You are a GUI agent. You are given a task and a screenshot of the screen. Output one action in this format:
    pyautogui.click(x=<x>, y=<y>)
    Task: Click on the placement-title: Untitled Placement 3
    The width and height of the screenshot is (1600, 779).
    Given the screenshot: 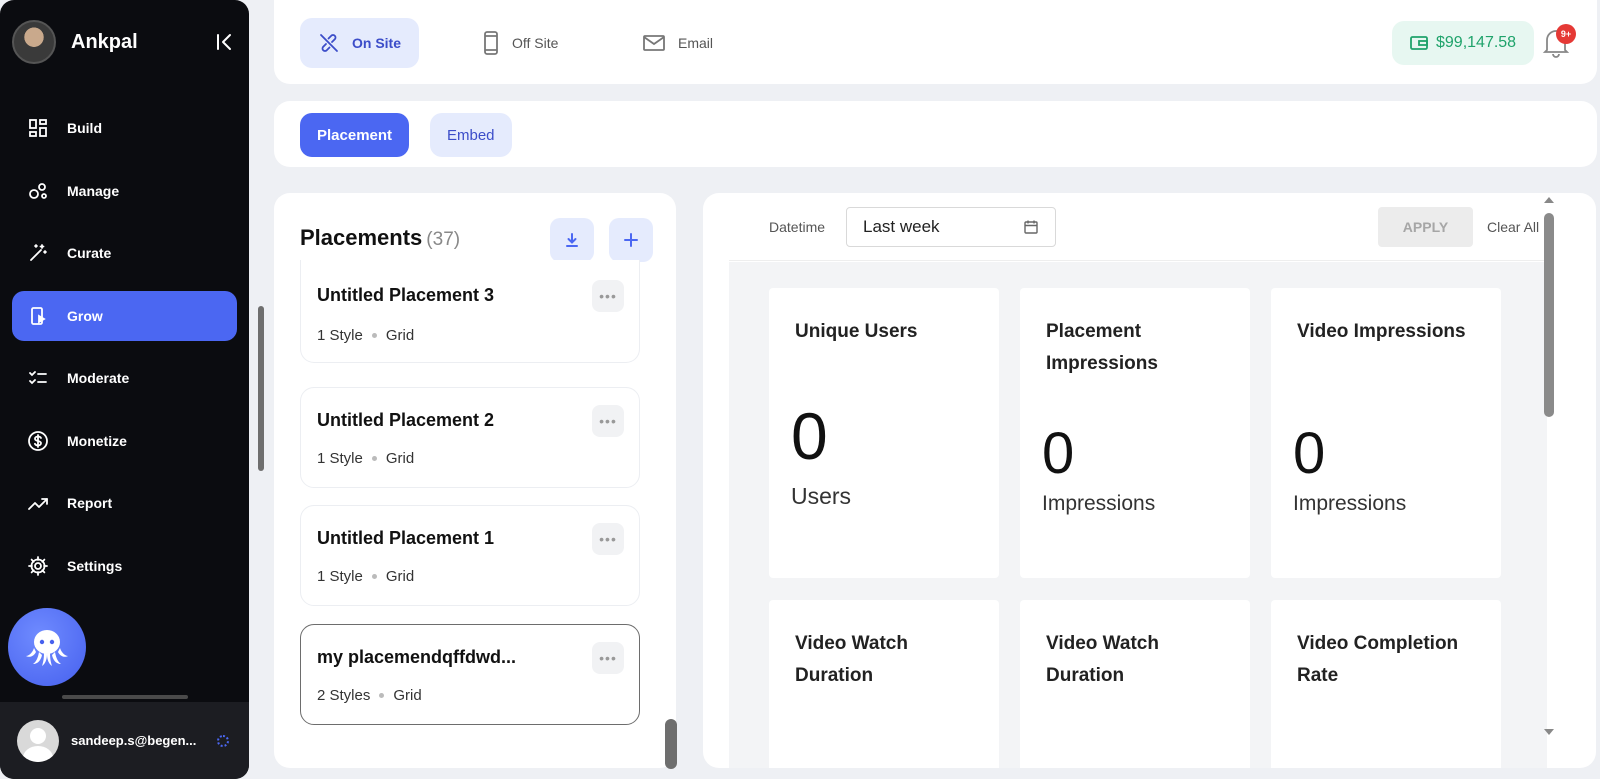 What is the action you would take?
    pyautogui.click(x=406, y=295)
    